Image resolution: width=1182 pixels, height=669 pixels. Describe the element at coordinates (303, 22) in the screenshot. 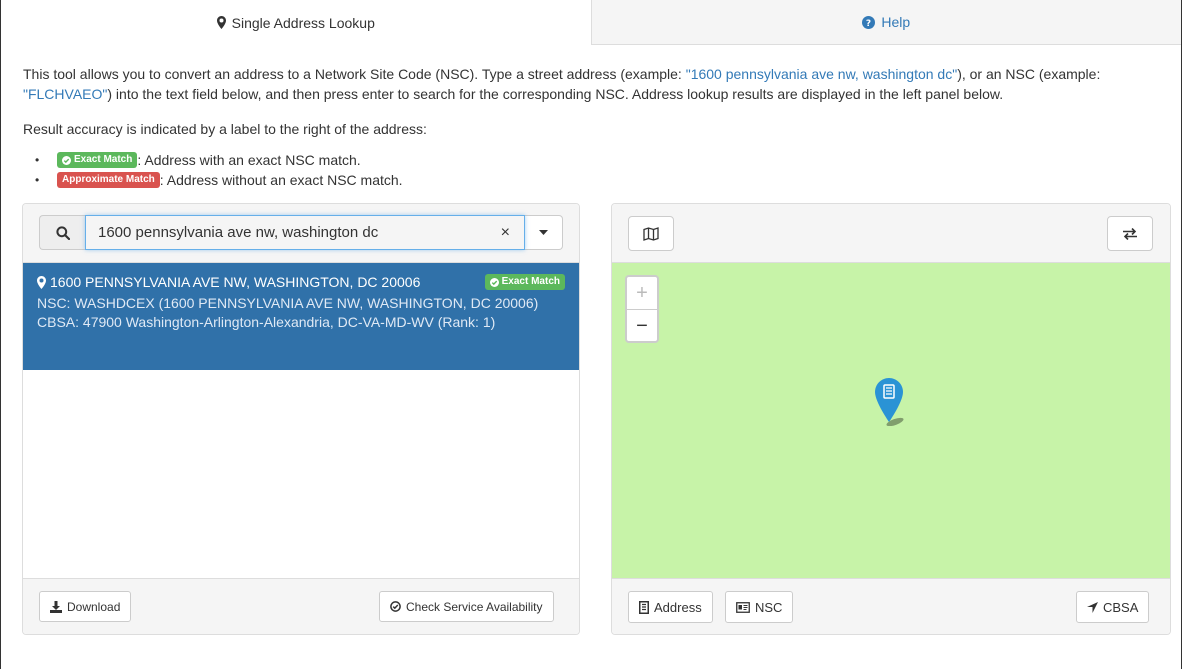

I see `tab-label: Single Address Lookup` at that location.